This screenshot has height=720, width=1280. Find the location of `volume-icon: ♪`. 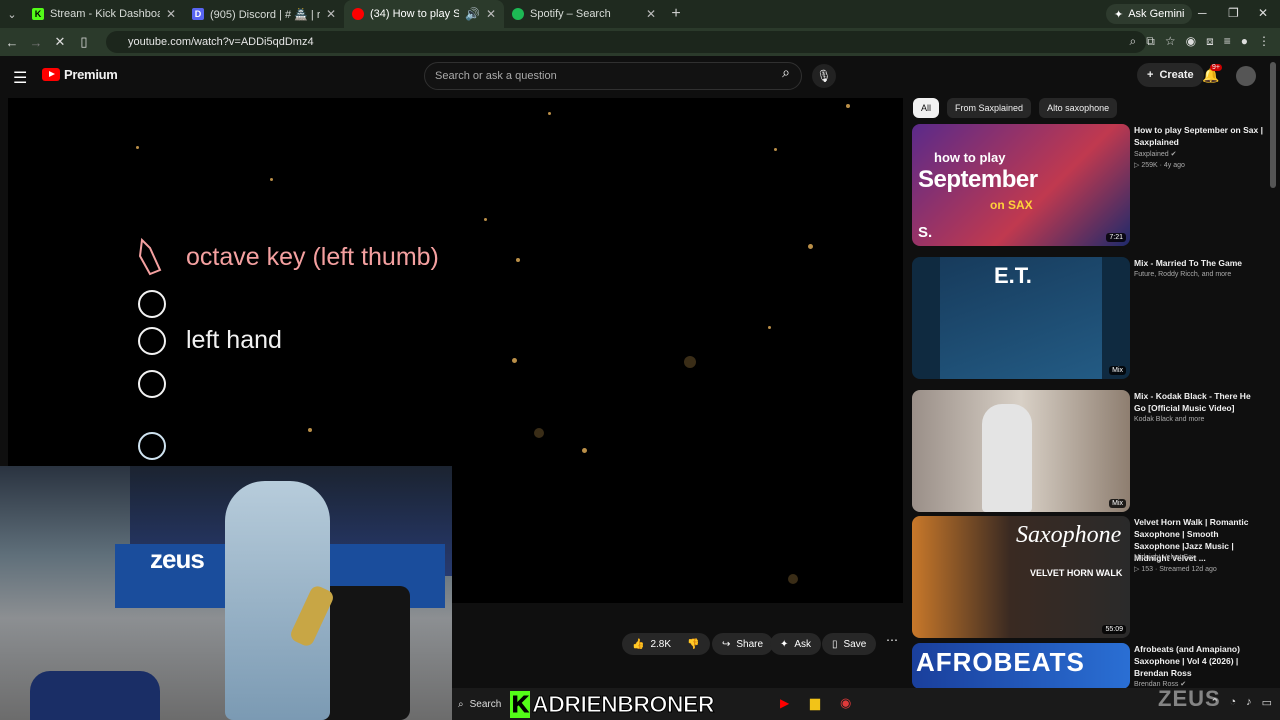

volume-icon: ♪ is located at coordinates (1249, 702).